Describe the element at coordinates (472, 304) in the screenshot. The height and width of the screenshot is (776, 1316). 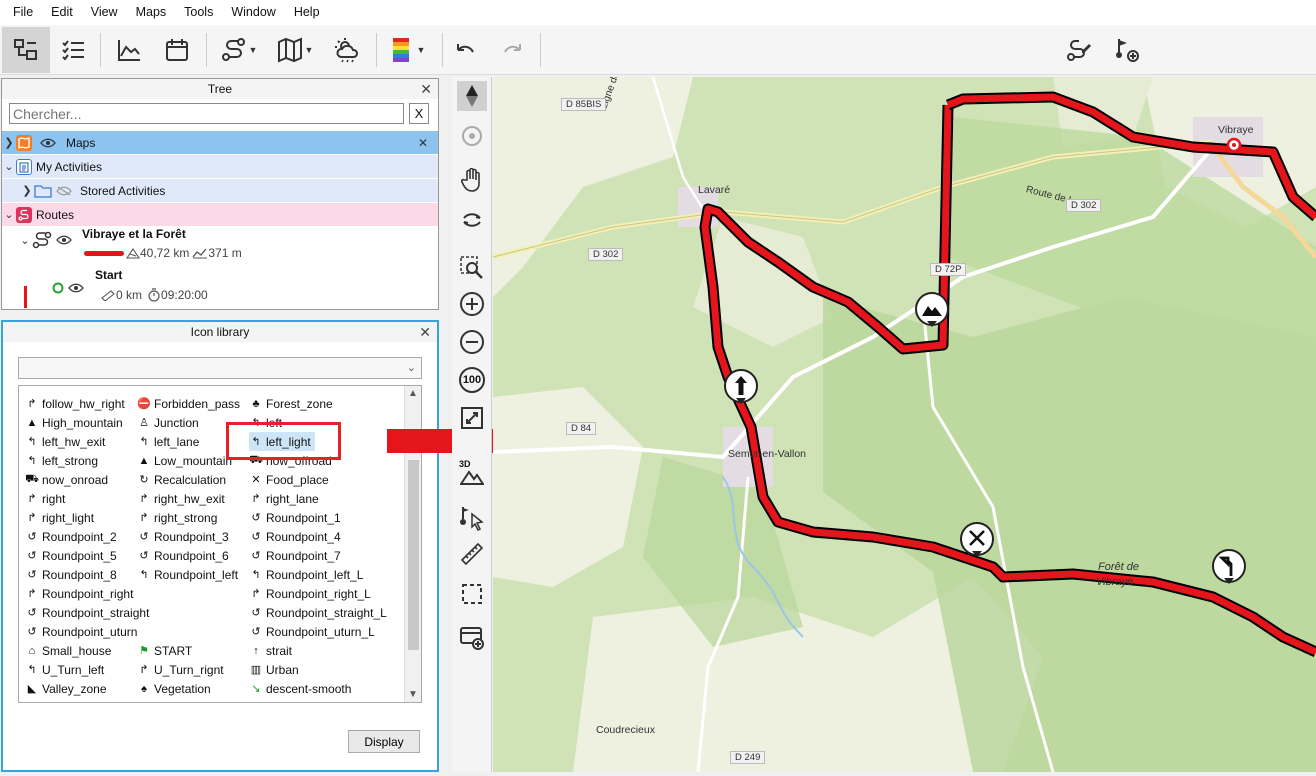
I see `zoom-in-button` at that location.